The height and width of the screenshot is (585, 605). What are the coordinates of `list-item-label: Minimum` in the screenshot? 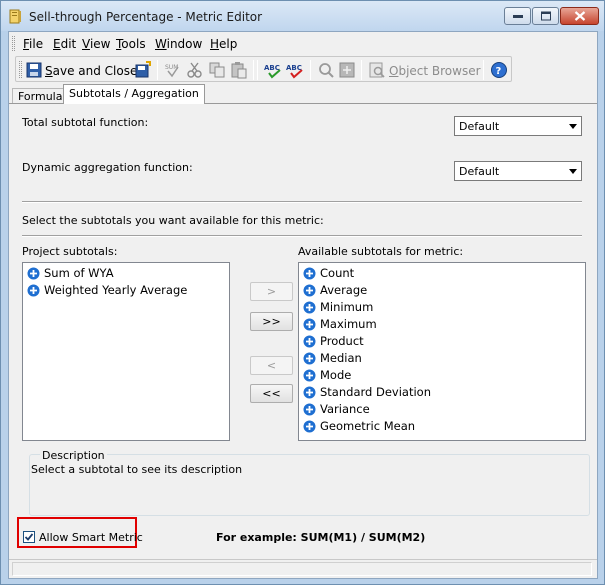 It's located at (347, 307).